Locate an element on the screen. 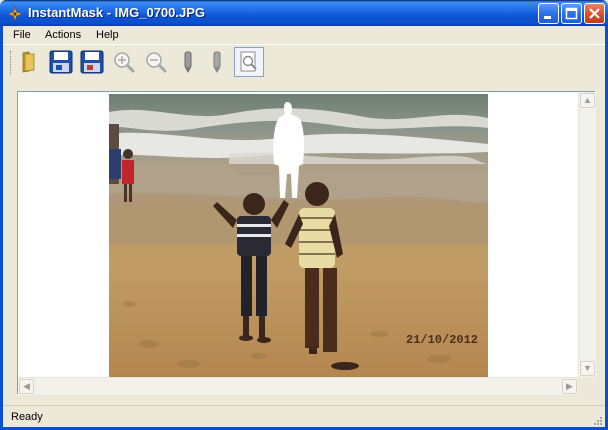  chevron-right-icon: ▶ is located at coordinates (569, 386).